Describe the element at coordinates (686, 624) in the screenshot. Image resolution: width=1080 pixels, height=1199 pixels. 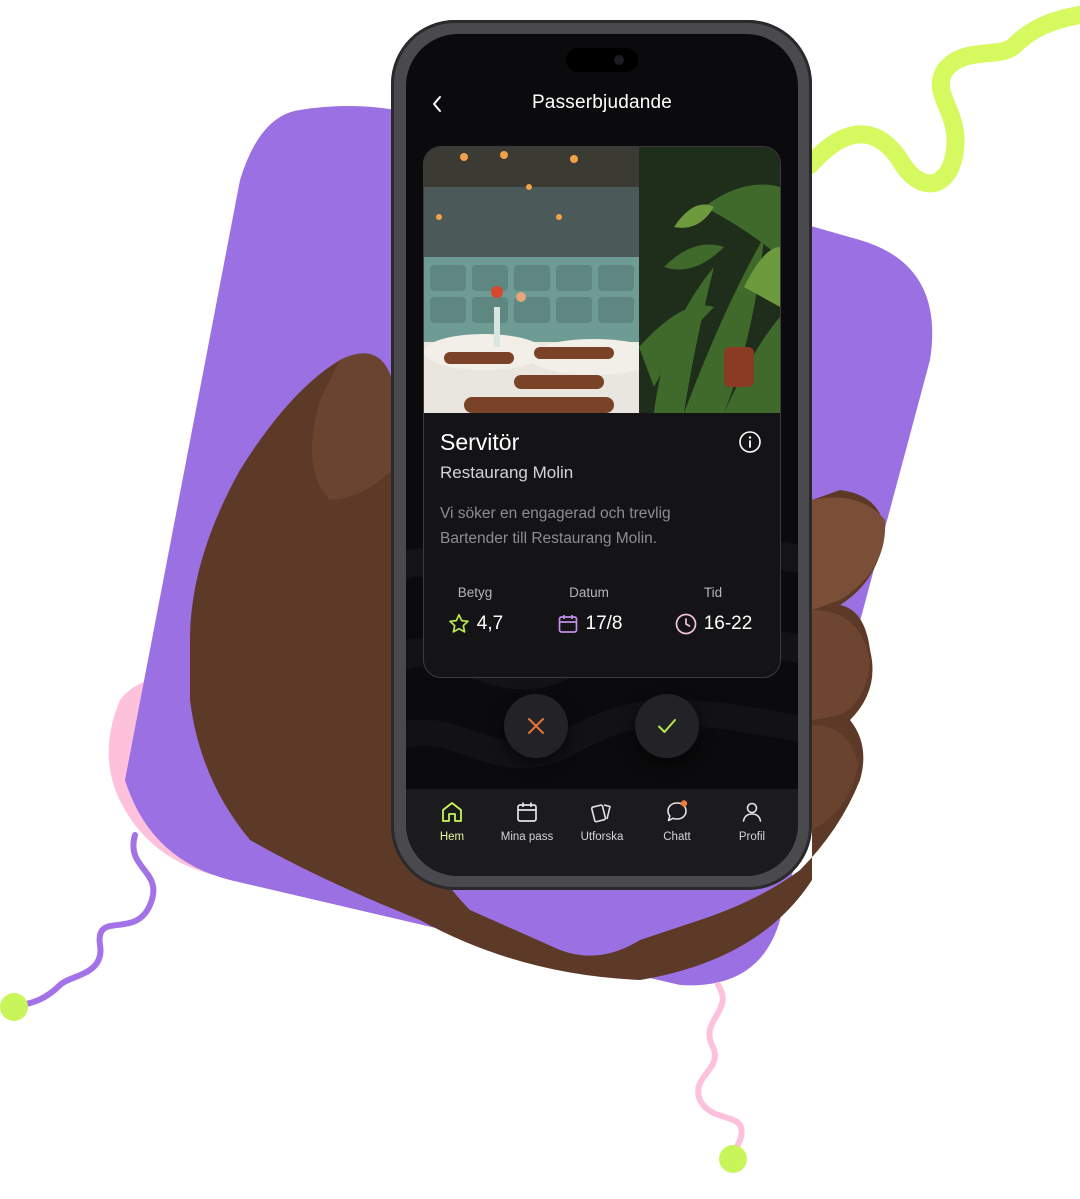
I see `clock-icon` at that location.